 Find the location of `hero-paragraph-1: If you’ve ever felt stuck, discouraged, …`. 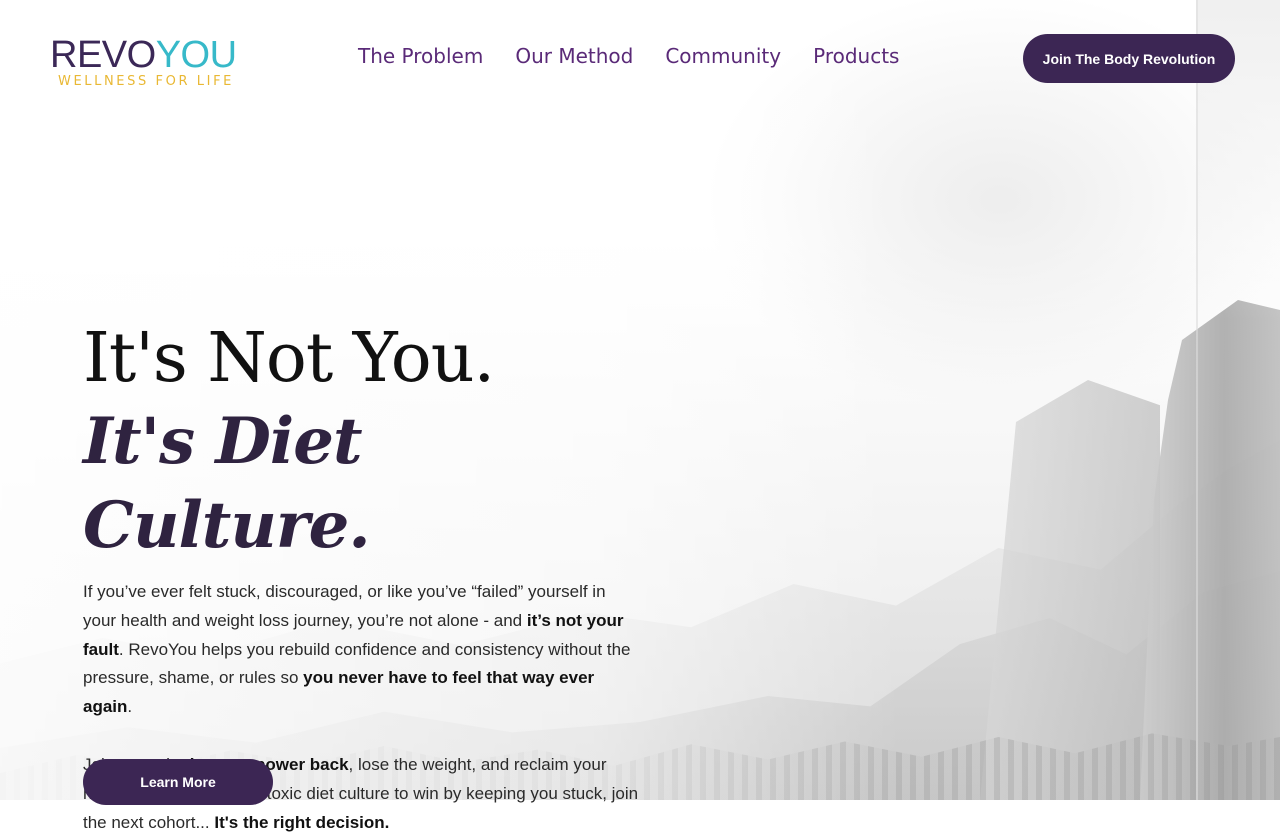

hero-paragraph-1: If you’ve ever felt stuck, discouraged, … is located at coordinates (363, 650).